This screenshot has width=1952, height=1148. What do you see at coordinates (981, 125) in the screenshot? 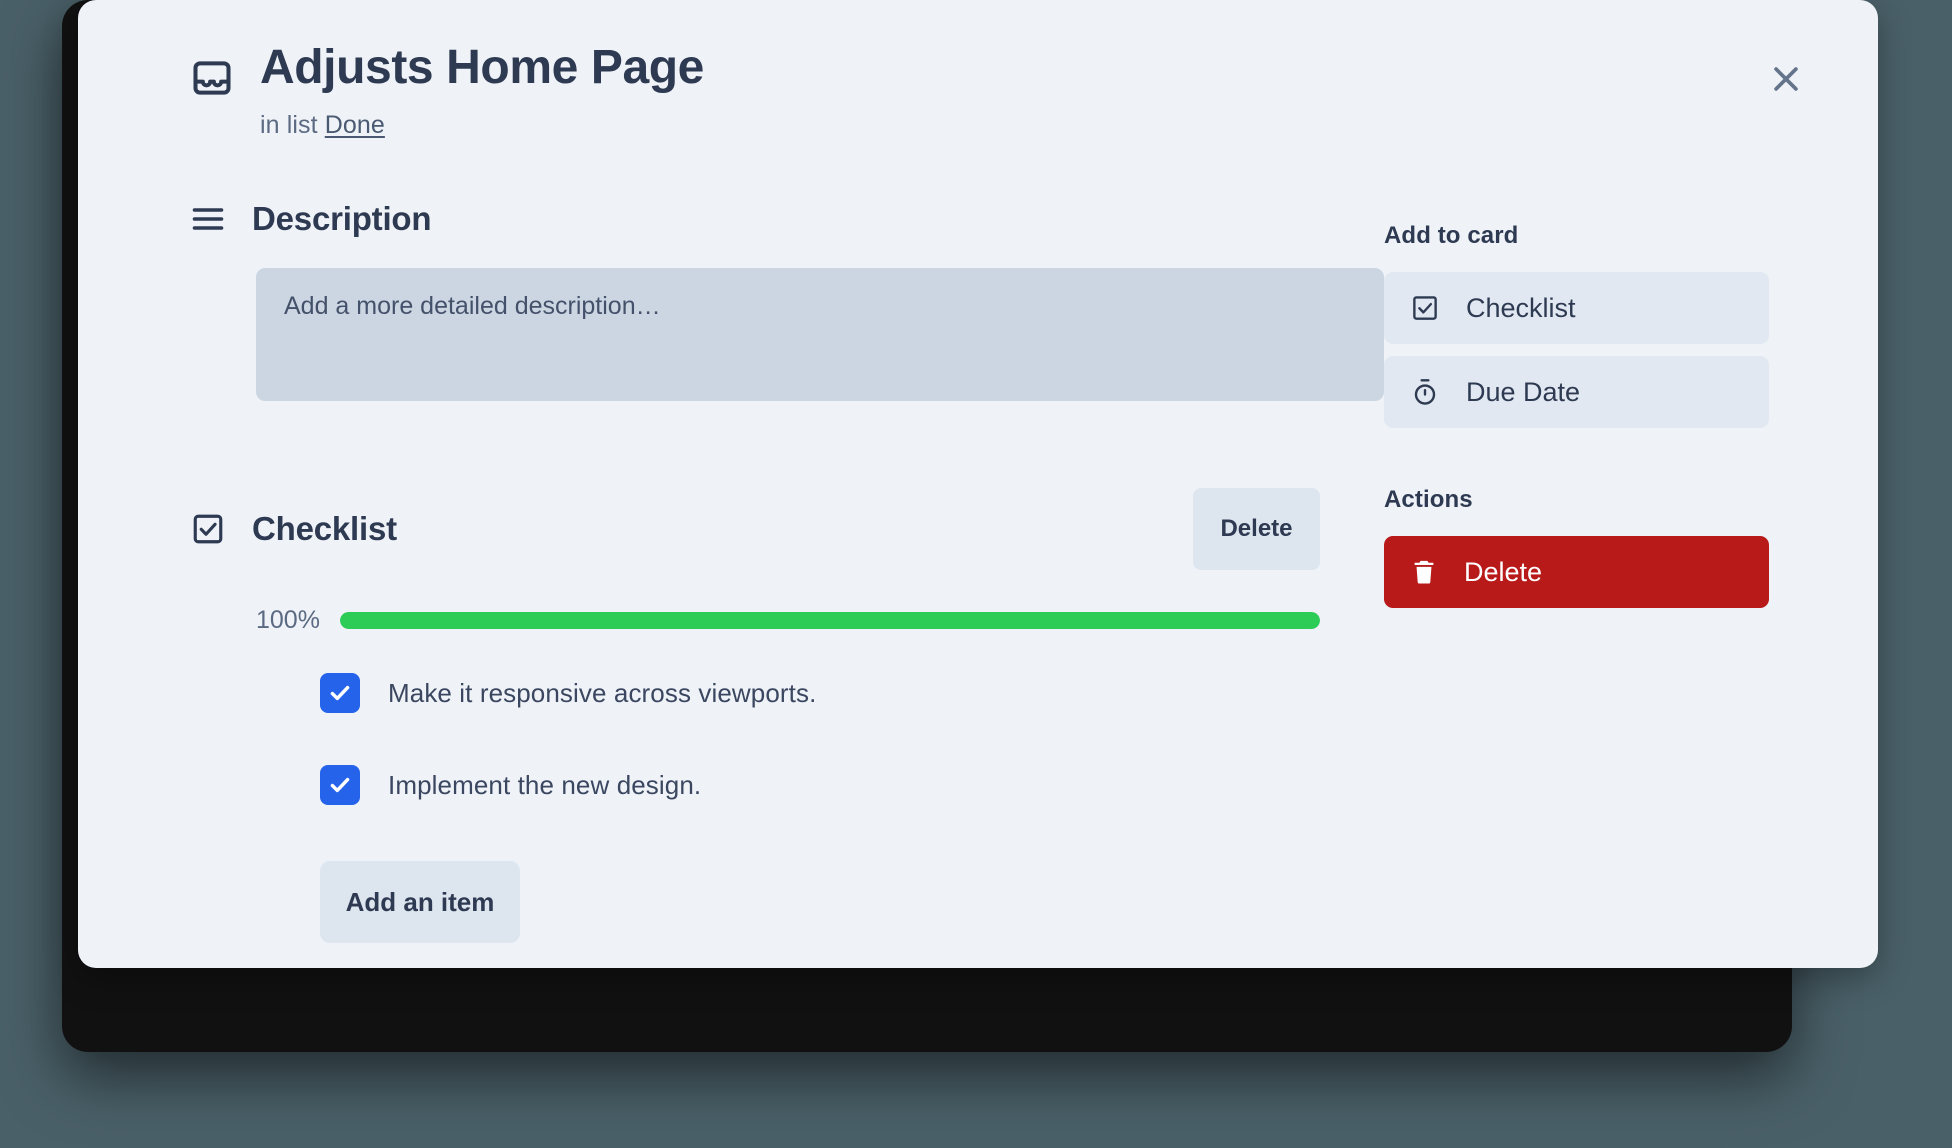
I see `breadcrumb: in list Done` at bounding box center [981, 125].